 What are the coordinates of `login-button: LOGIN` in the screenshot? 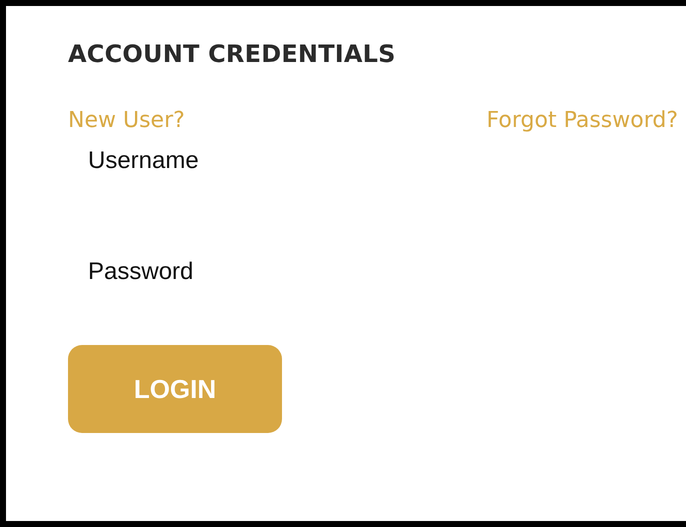 It's located at (175, 389).